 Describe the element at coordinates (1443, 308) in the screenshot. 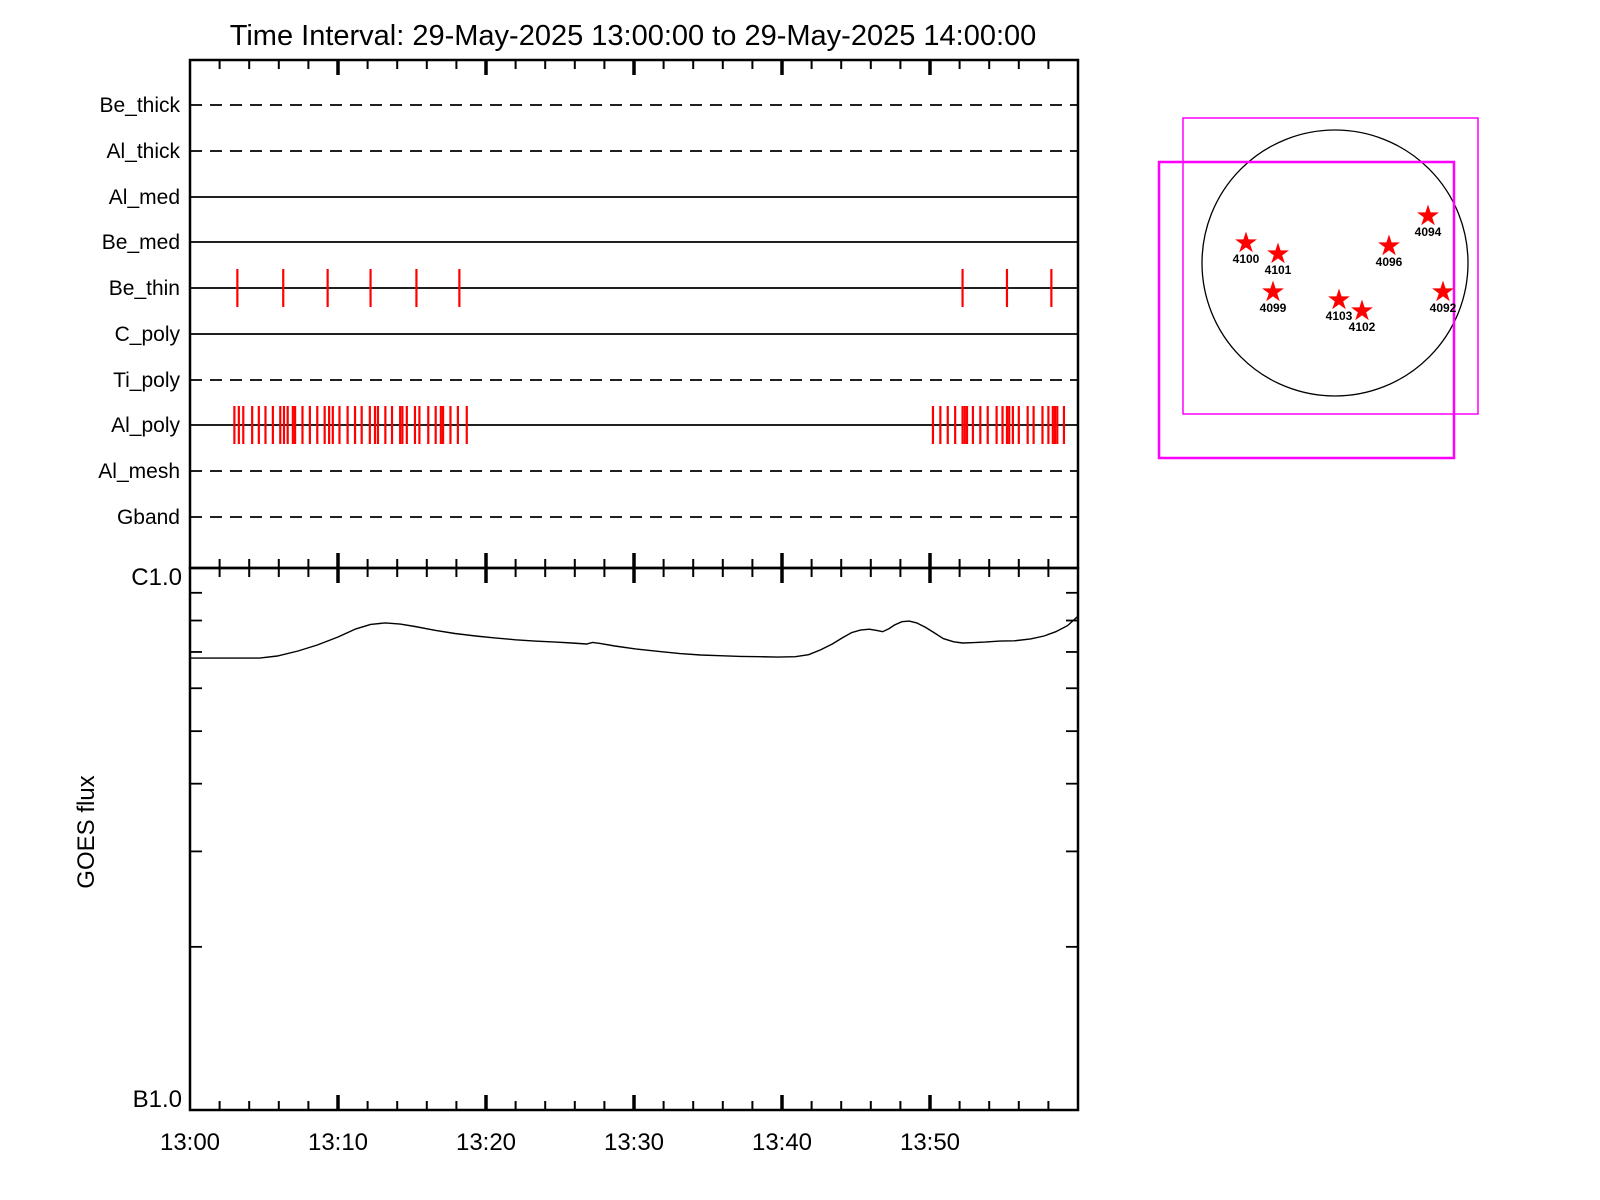

I see `active-region-label: 4092` at that location.